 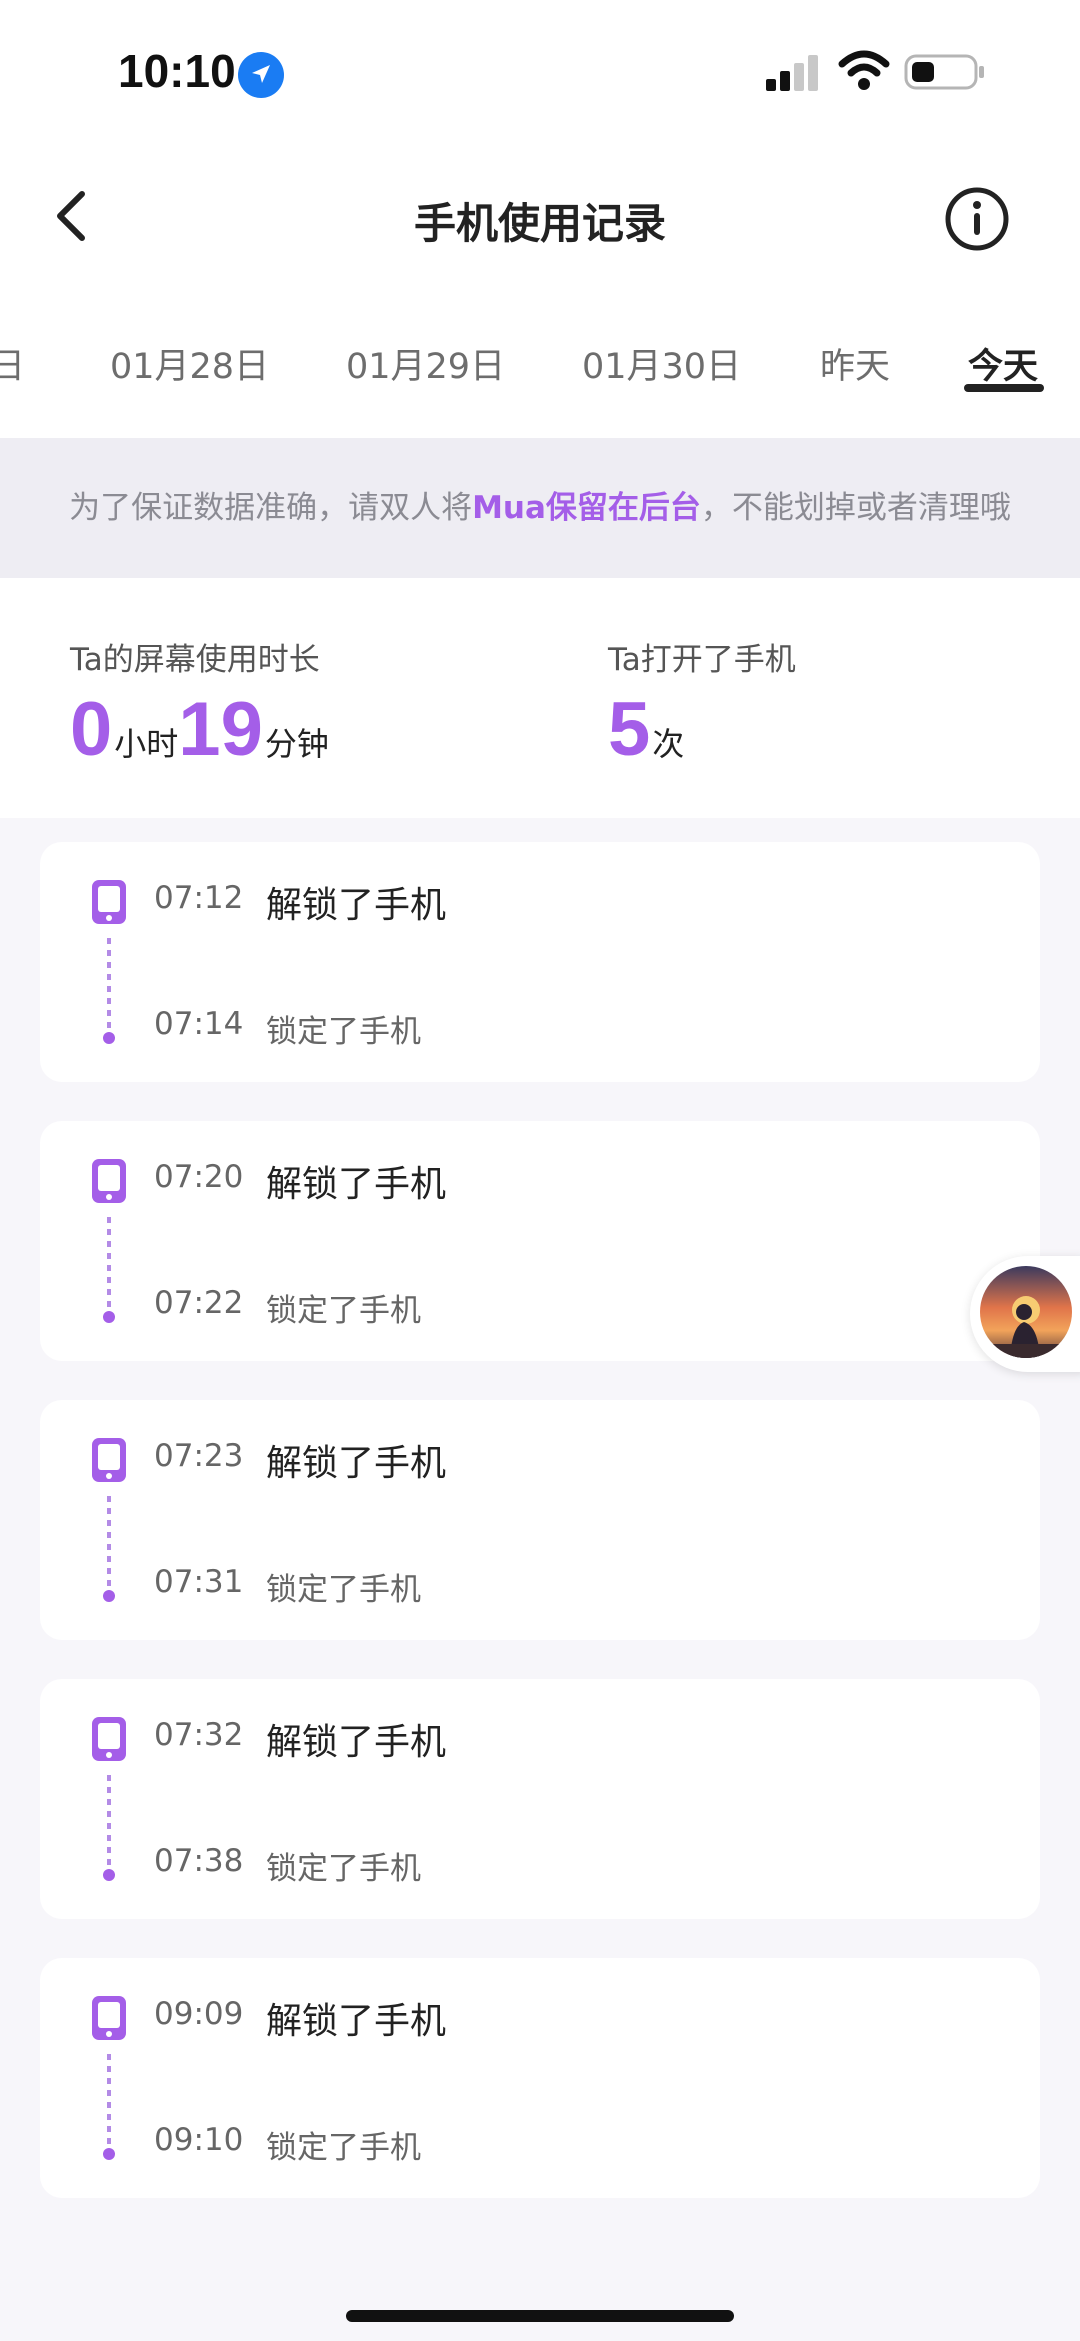 What do you see at coordinates (189, 363) in the screenshot?
I see `tab-0128: 01月28日` at bounding box center [189, 363].